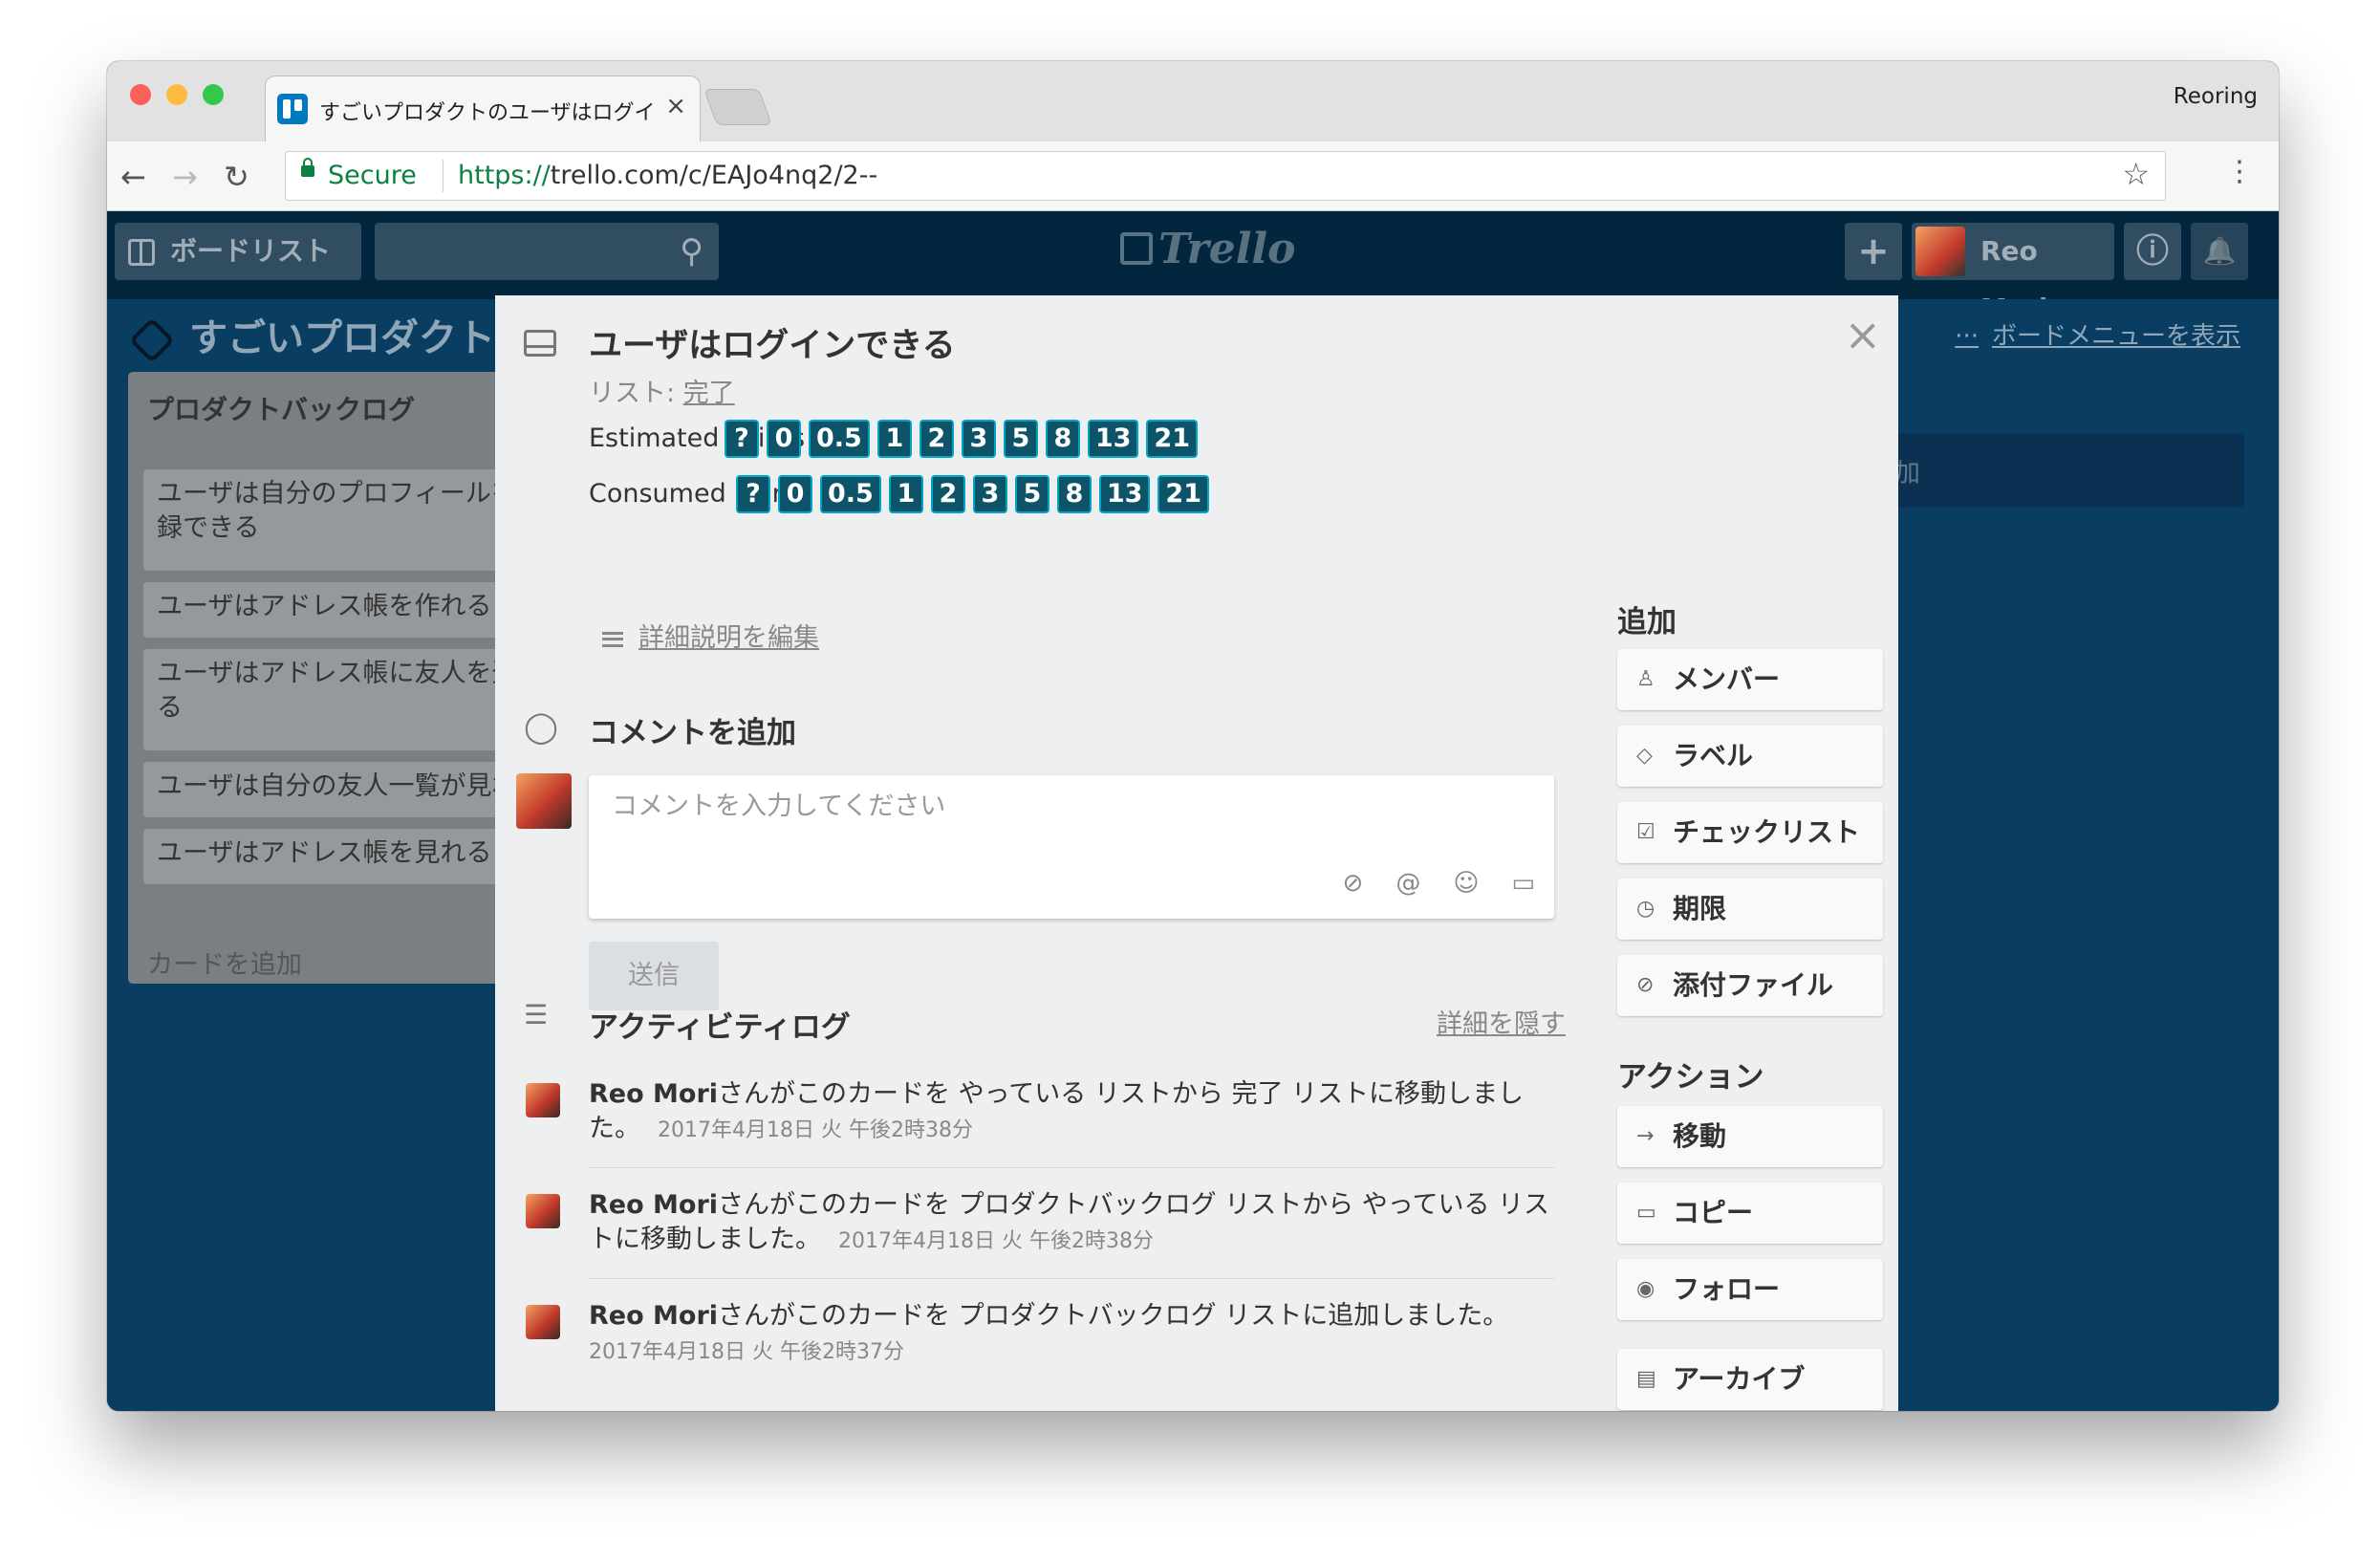 This screenshot has width=2380, height=1562. I want to click on send-button: 送信, so click(654, 976).